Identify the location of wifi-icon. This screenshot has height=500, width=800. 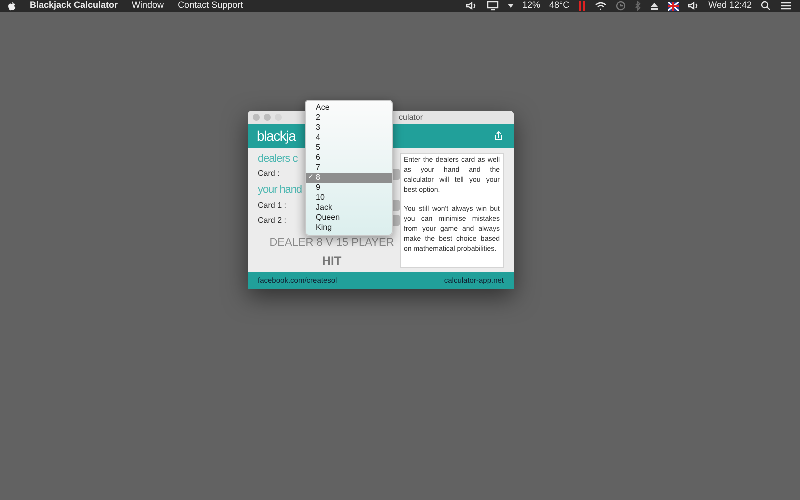
(600, 6).